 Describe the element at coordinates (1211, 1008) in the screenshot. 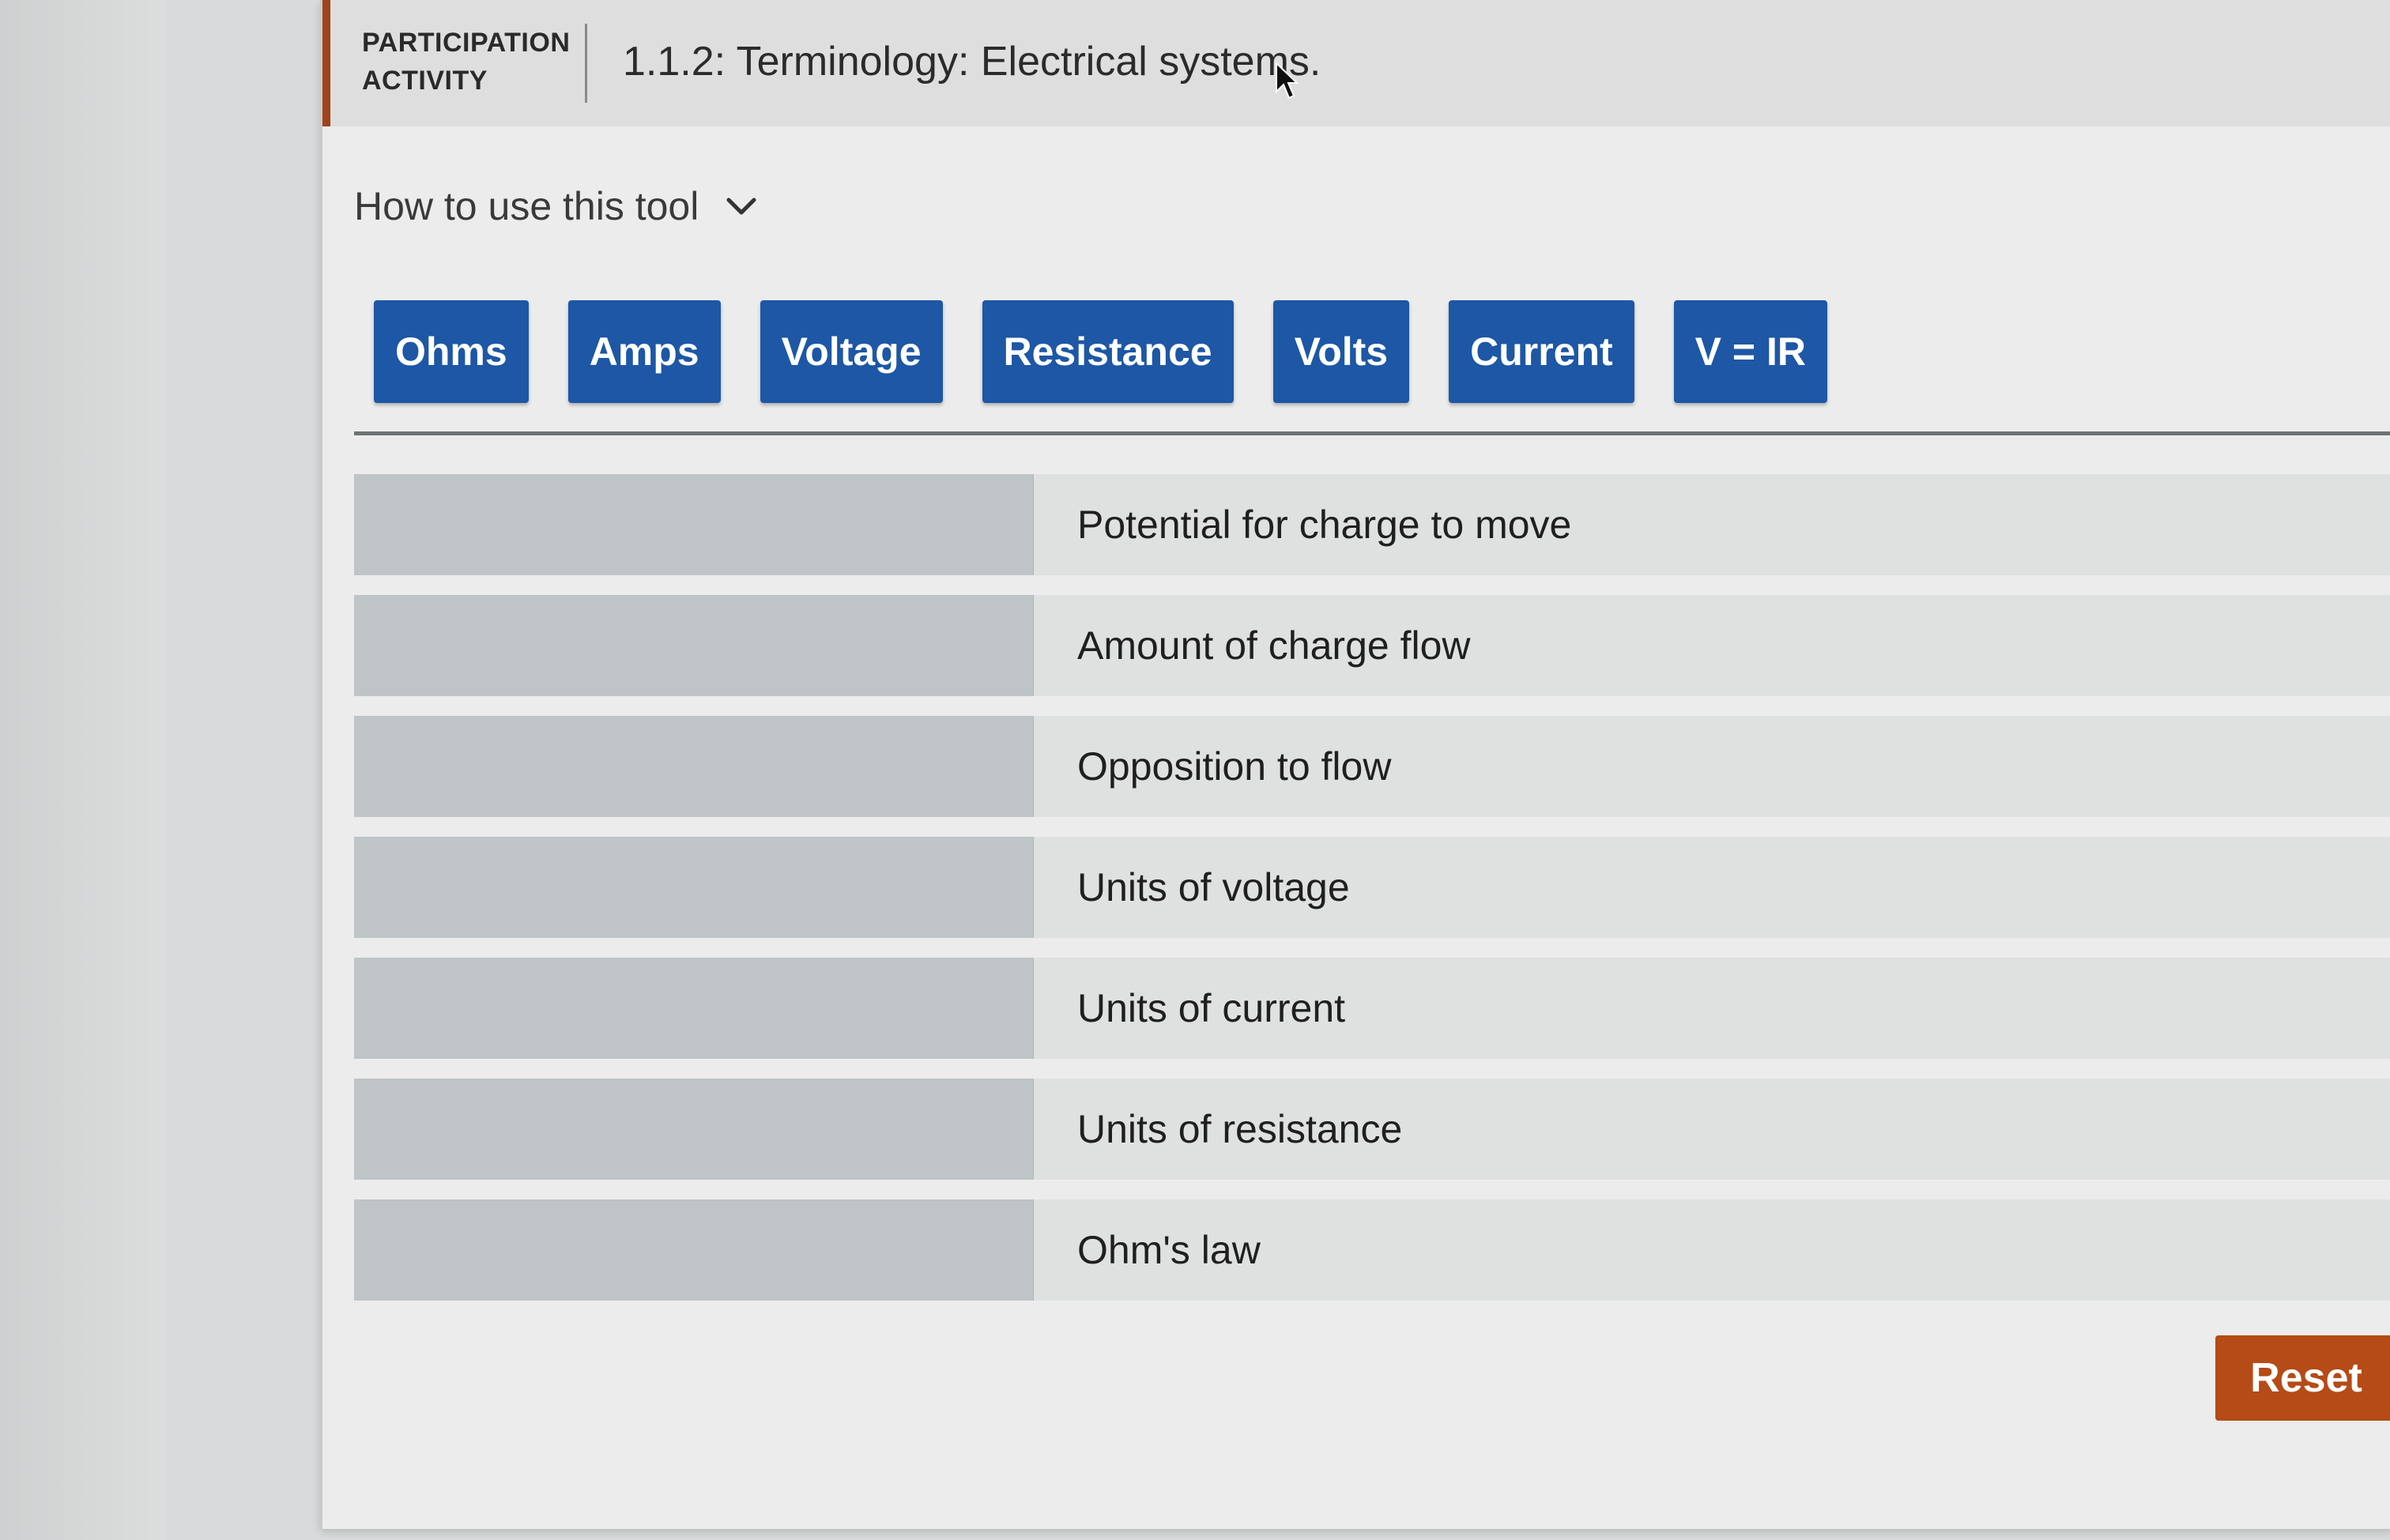

I see `definition-label: Units of current` at that location.